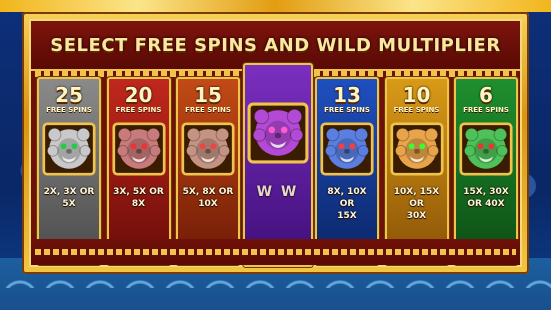  What do you see at coordinates (69, 95) in the screenshot?
I see `free-spins-count: 25` at bounding box center [69, 95].